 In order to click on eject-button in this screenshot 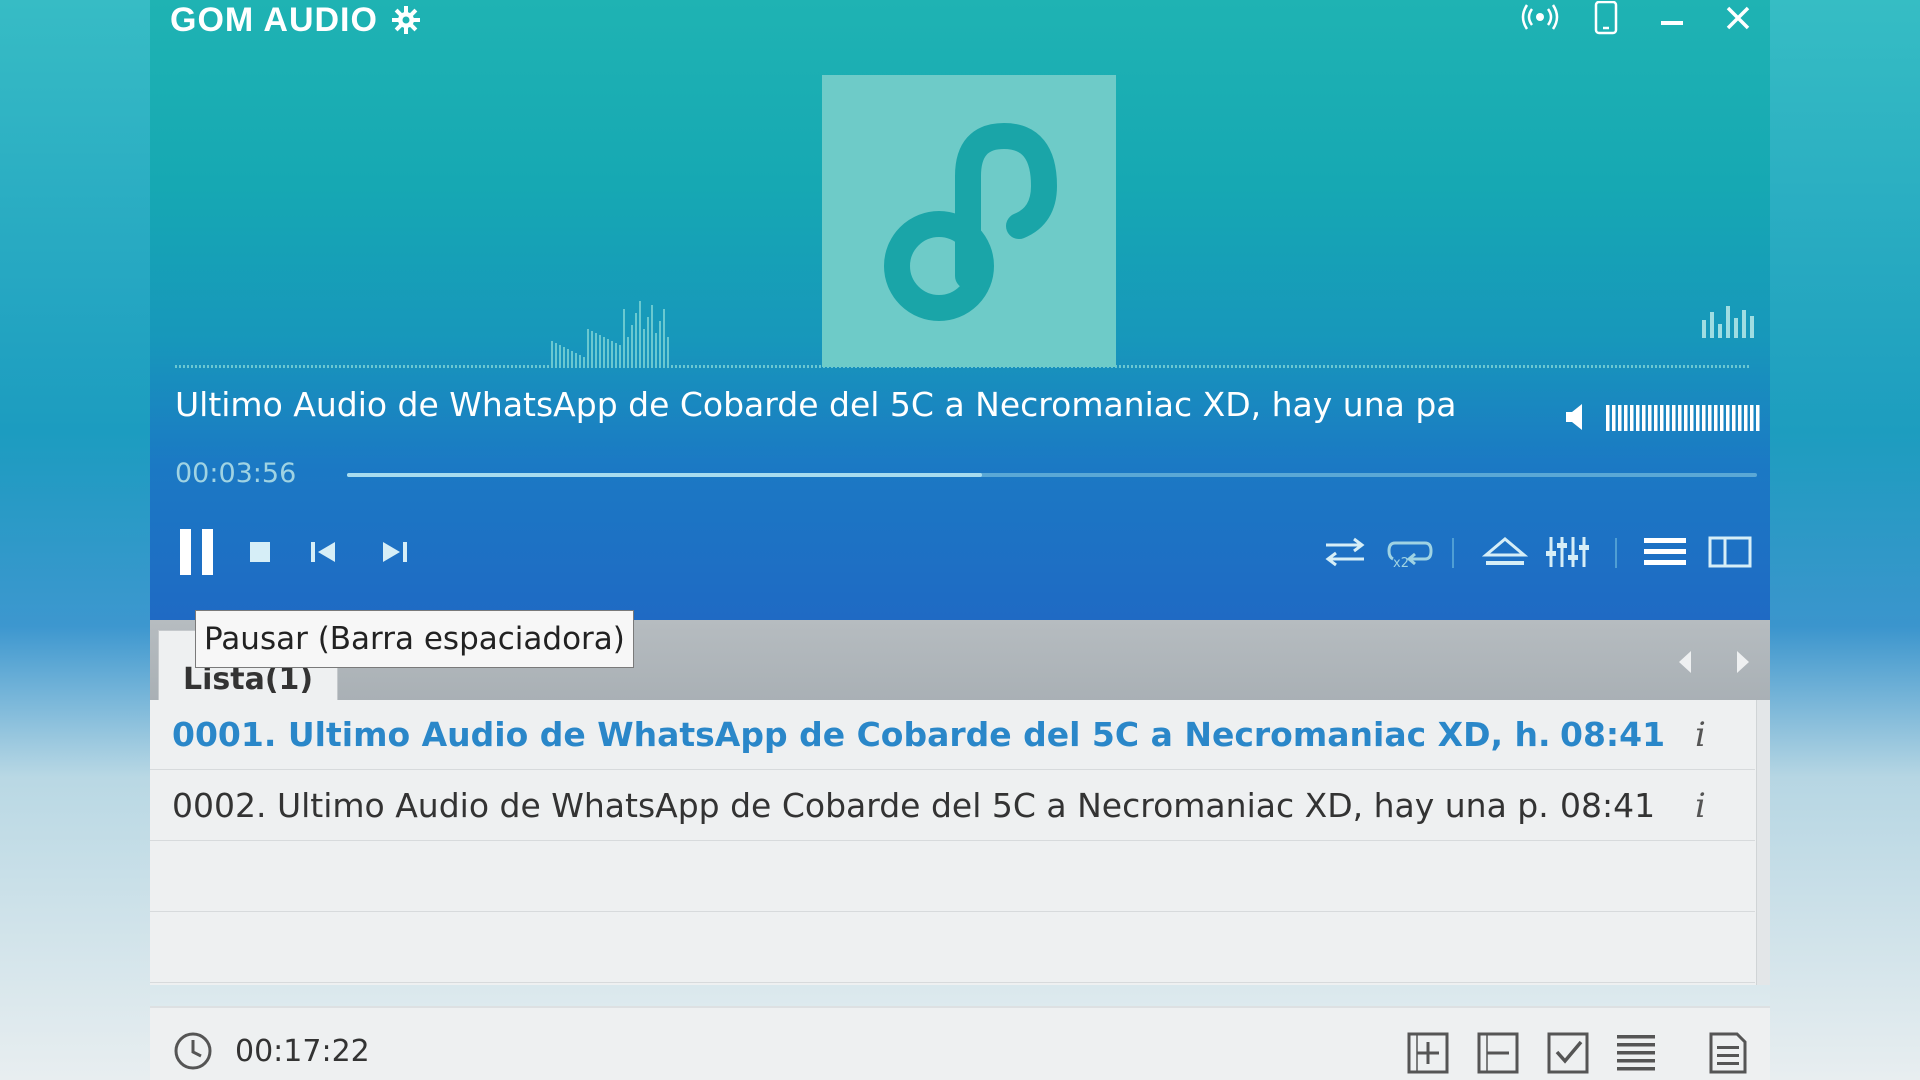, I will do `click(1505, 552)`.